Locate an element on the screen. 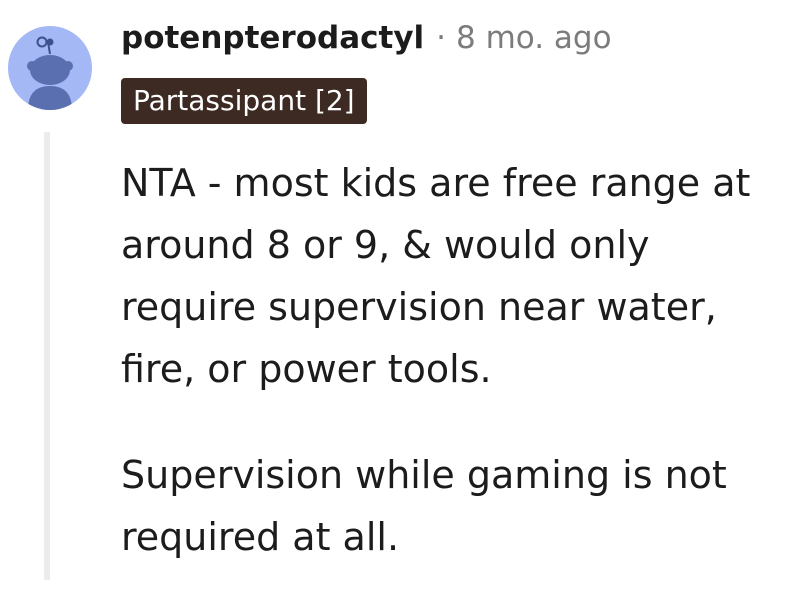 The image size is (792, 612). reddit-snoo-icon is located at coordinates (50, 73).